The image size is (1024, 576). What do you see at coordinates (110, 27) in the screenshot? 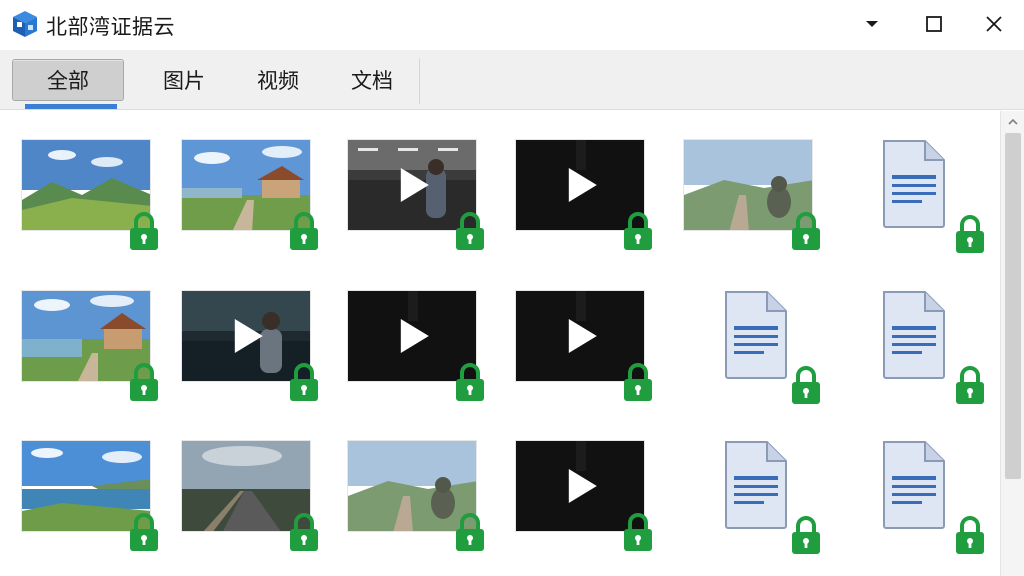
I see `window-title: 北部湾证据云` at bounding box center [110, 27].